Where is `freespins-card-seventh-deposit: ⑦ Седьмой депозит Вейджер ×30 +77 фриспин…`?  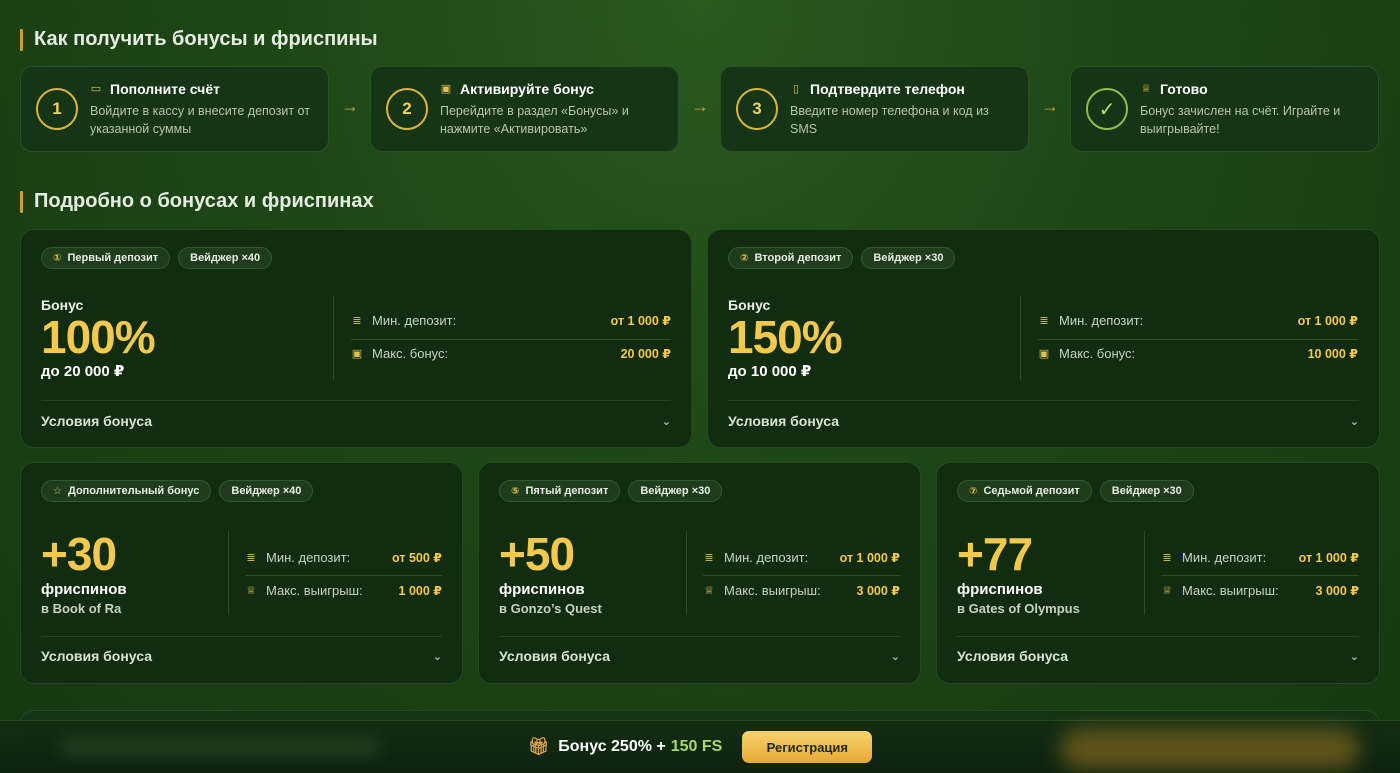
freespins-card-seventh-deposit: ⑦ Седьмой депозит Вейджер ×30 +77 фриспин… is located at coordinates (1158, 573).